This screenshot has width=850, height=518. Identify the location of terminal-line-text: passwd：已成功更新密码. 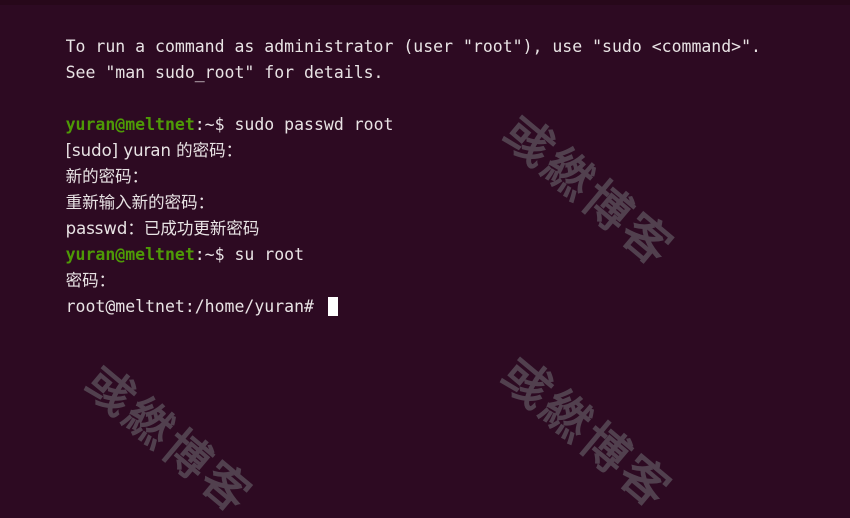
(162, 228).